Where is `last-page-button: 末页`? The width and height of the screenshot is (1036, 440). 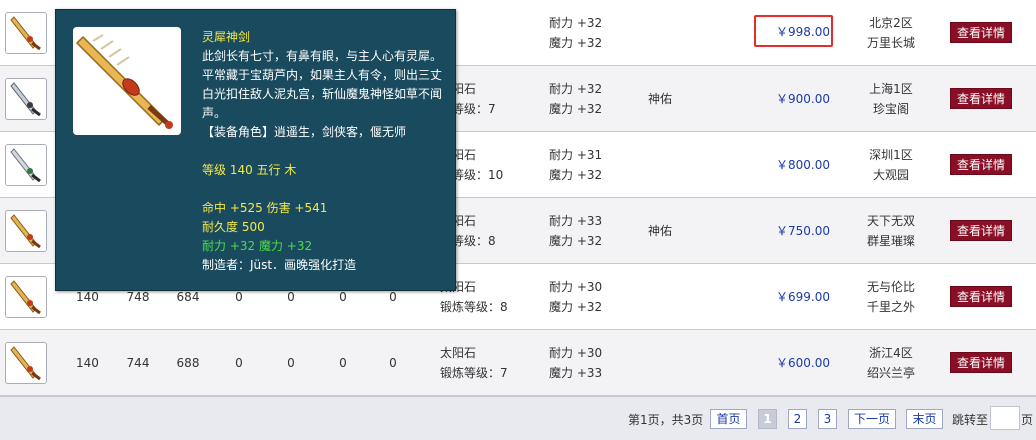
last-page-button: 末页 is located at coordinates (924, 419).